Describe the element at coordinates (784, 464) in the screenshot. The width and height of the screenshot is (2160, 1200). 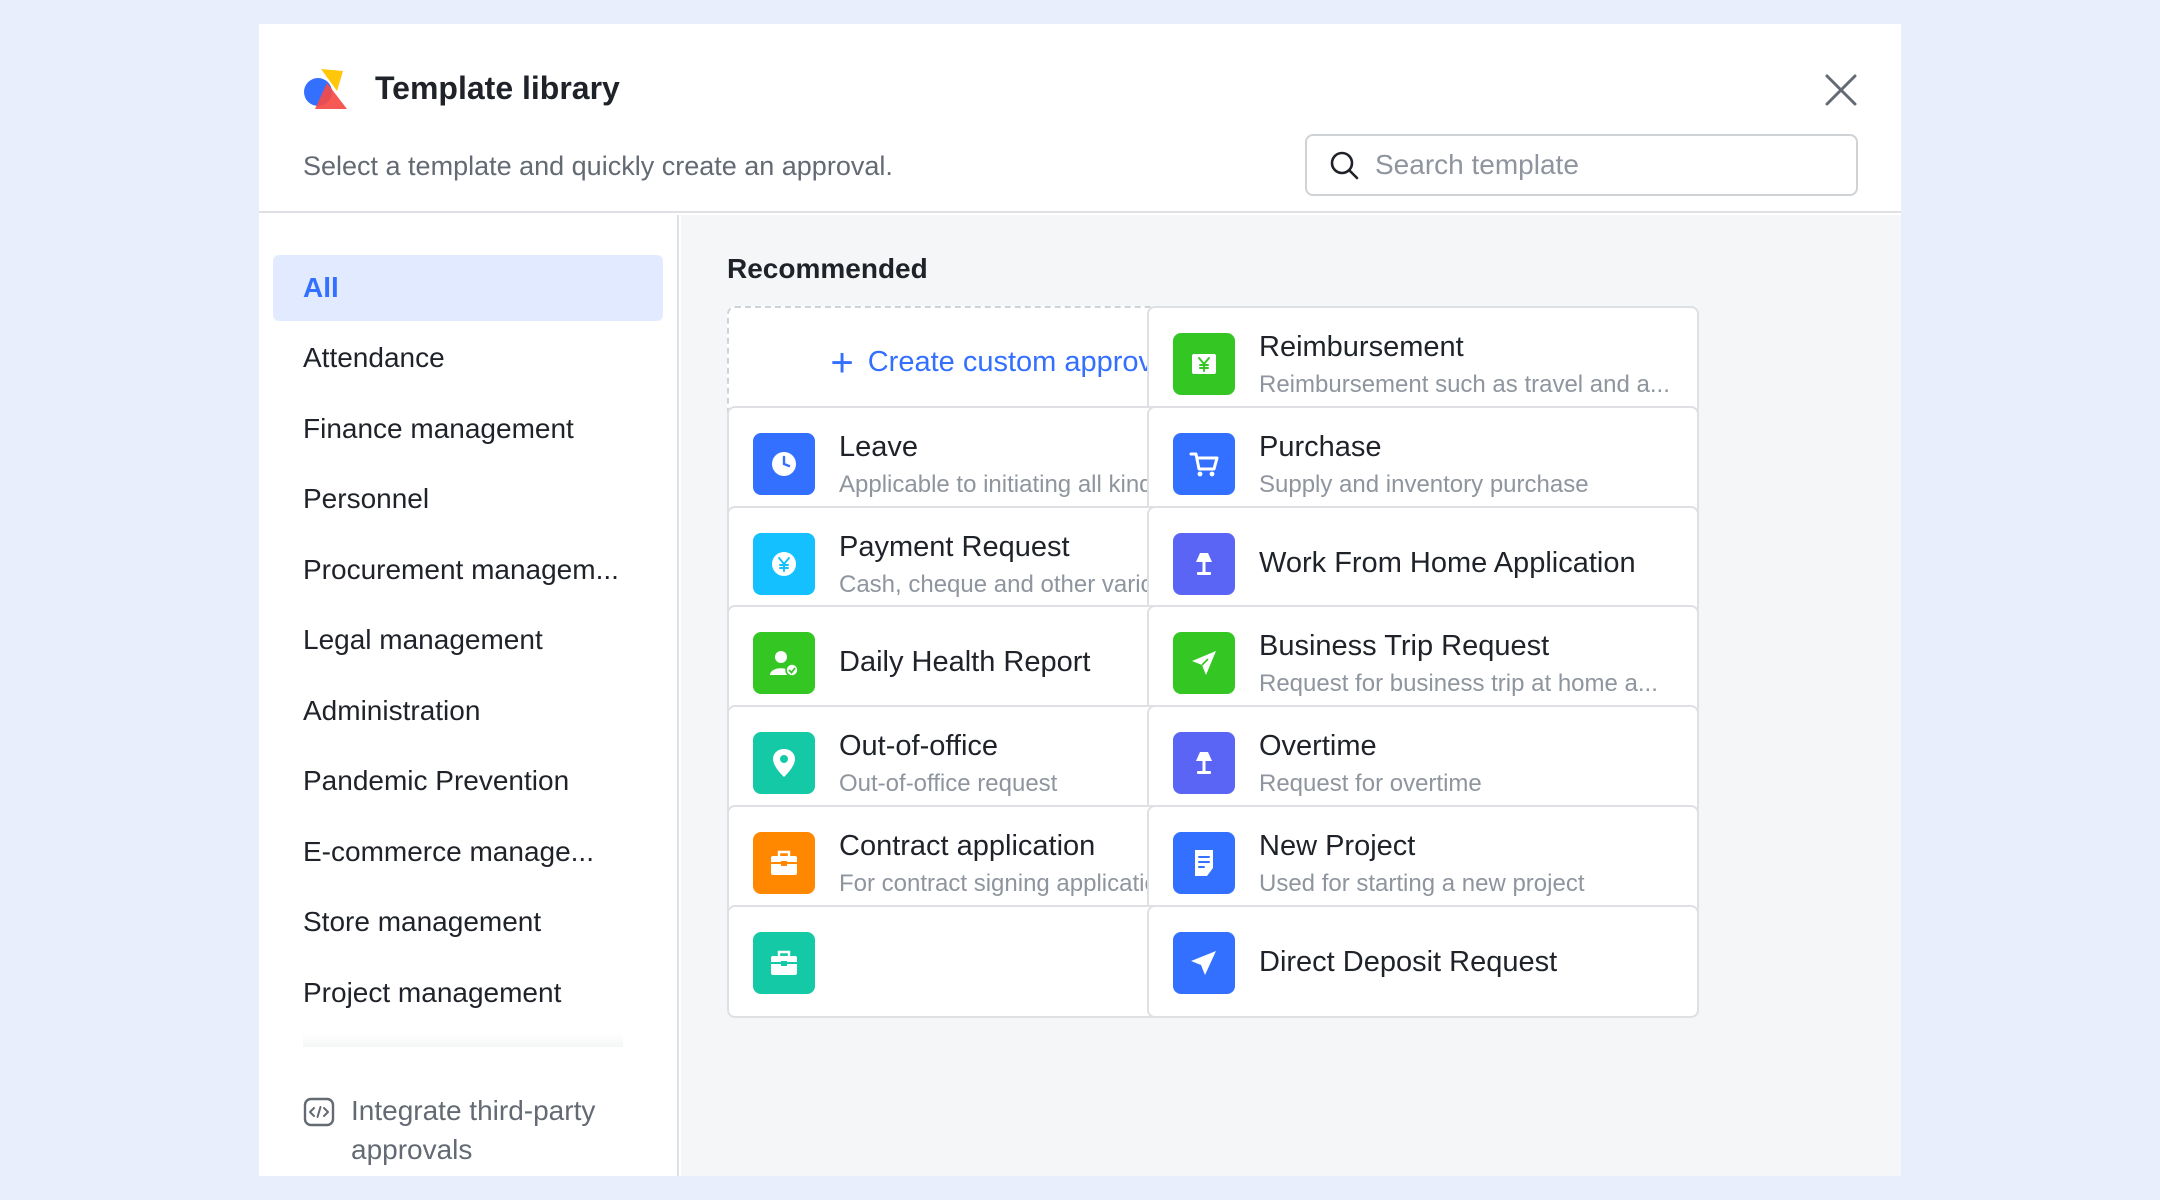
I see `clock-icon` at that location.